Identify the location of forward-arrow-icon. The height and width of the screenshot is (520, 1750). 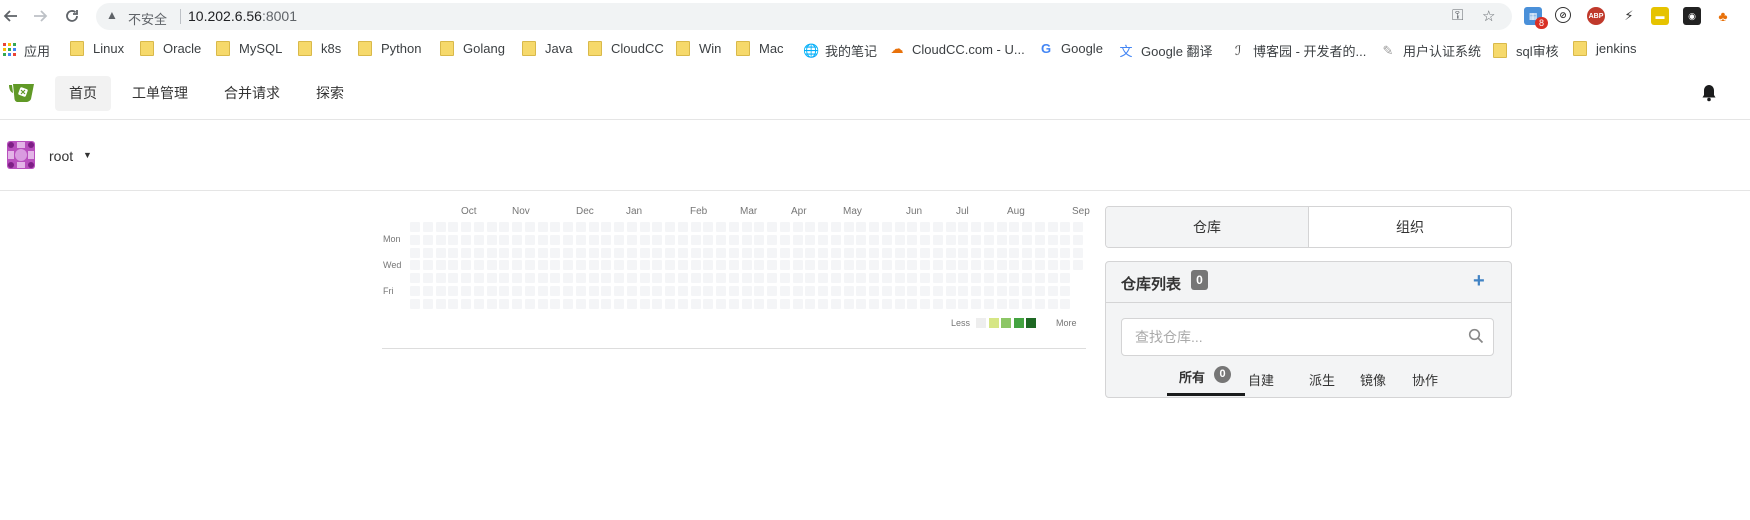
(40, 16).